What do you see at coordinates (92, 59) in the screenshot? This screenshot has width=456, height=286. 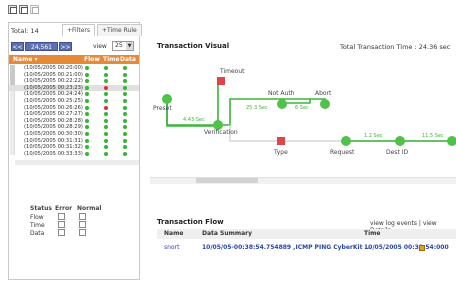 I see `column-flow: Flow` at bounding box center [92, 59].